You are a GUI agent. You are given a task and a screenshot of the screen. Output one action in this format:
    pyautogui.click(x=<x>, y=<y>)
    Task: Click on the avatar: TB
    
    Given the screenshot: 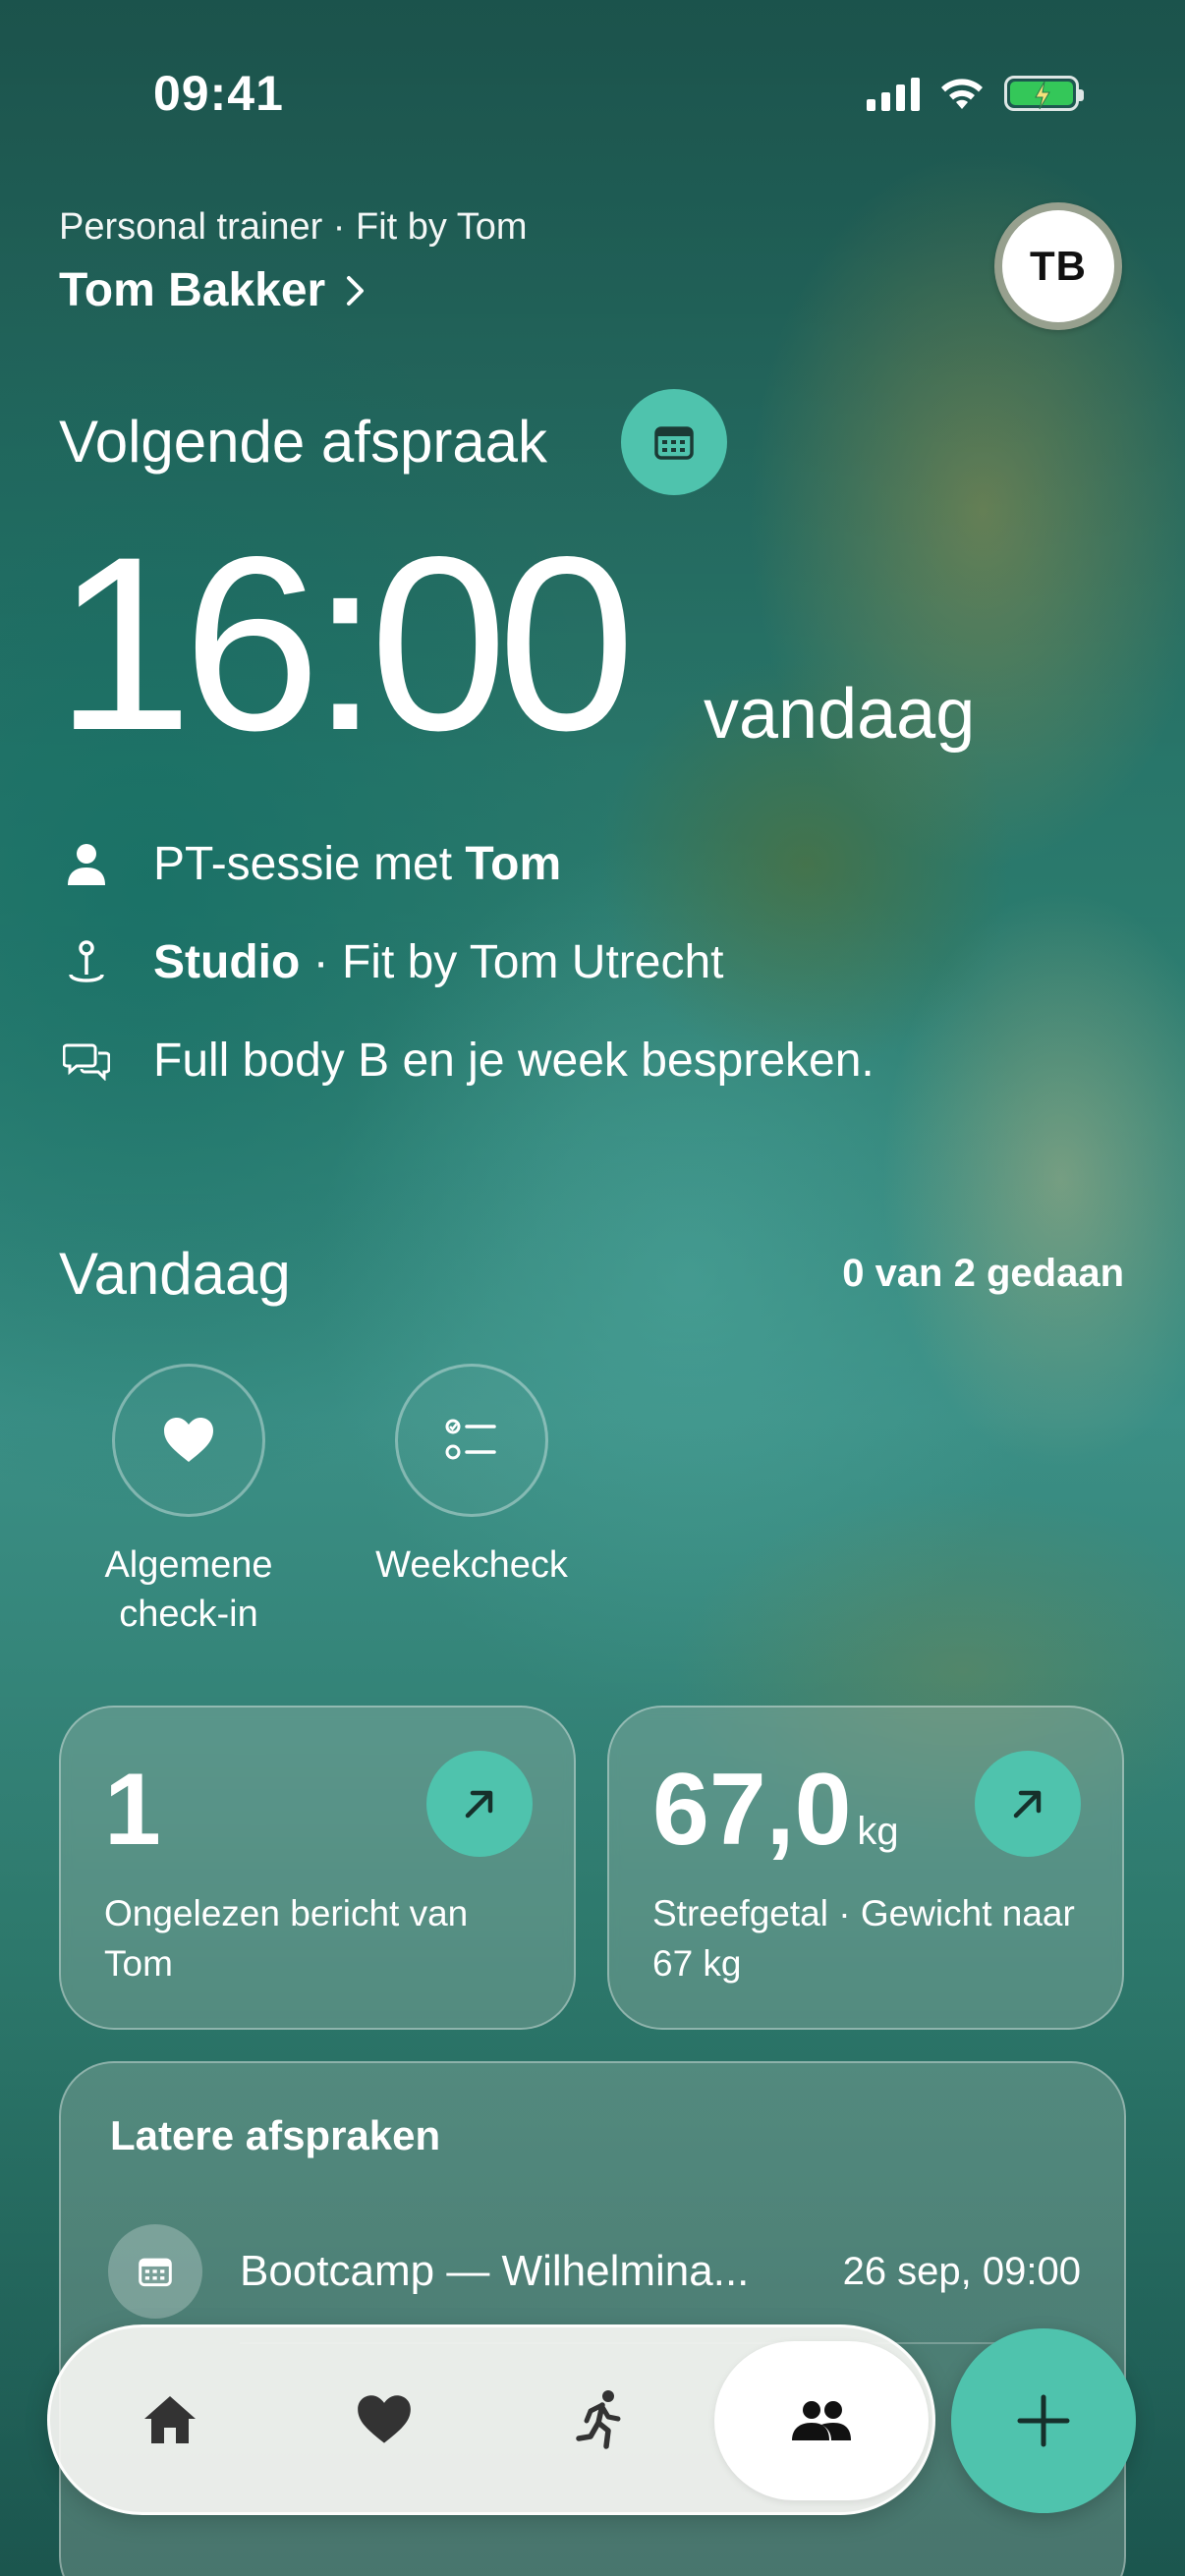 What is the action you would take?
    pyautogui.click(x=1058, y=266)
    